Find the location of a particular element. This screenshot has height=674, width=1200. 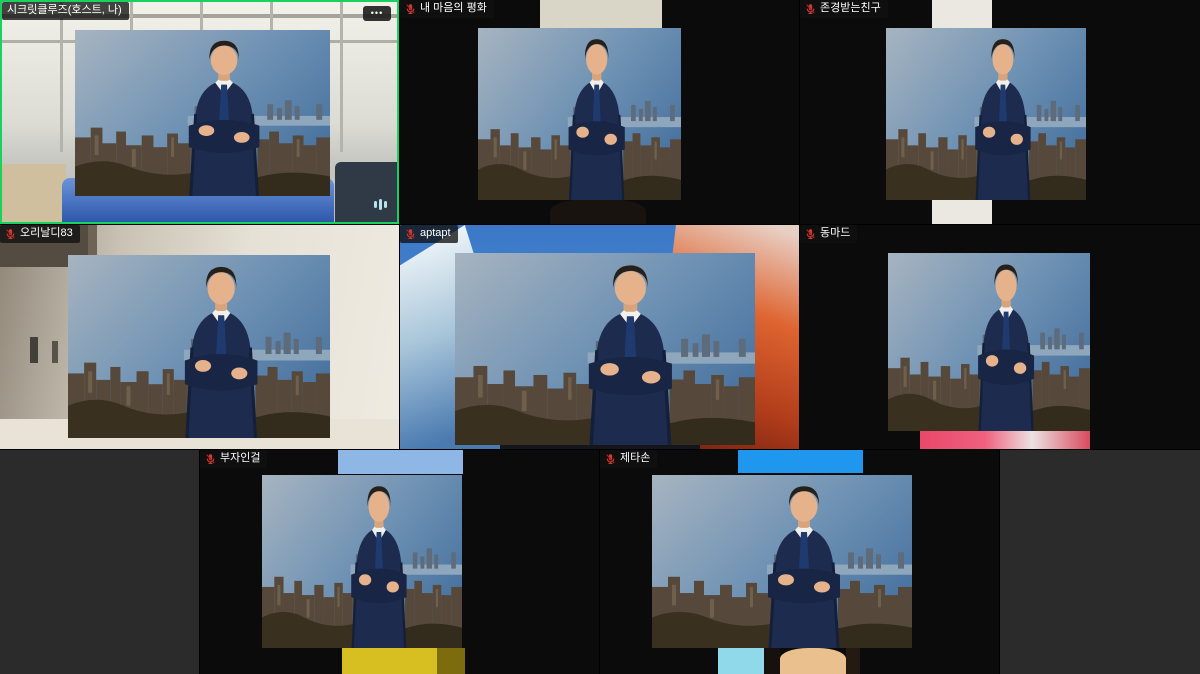

participant-name: 제타손 is located at coordinates (635, 458).